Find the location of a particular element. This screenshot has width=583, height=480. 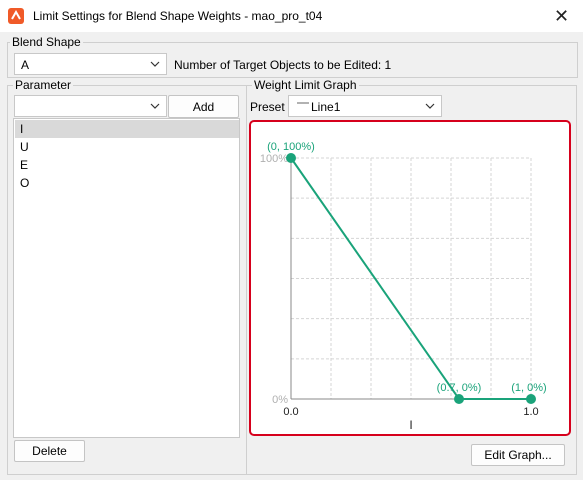

x-tick-label: 1.0 is located at coordinates (530, 412).